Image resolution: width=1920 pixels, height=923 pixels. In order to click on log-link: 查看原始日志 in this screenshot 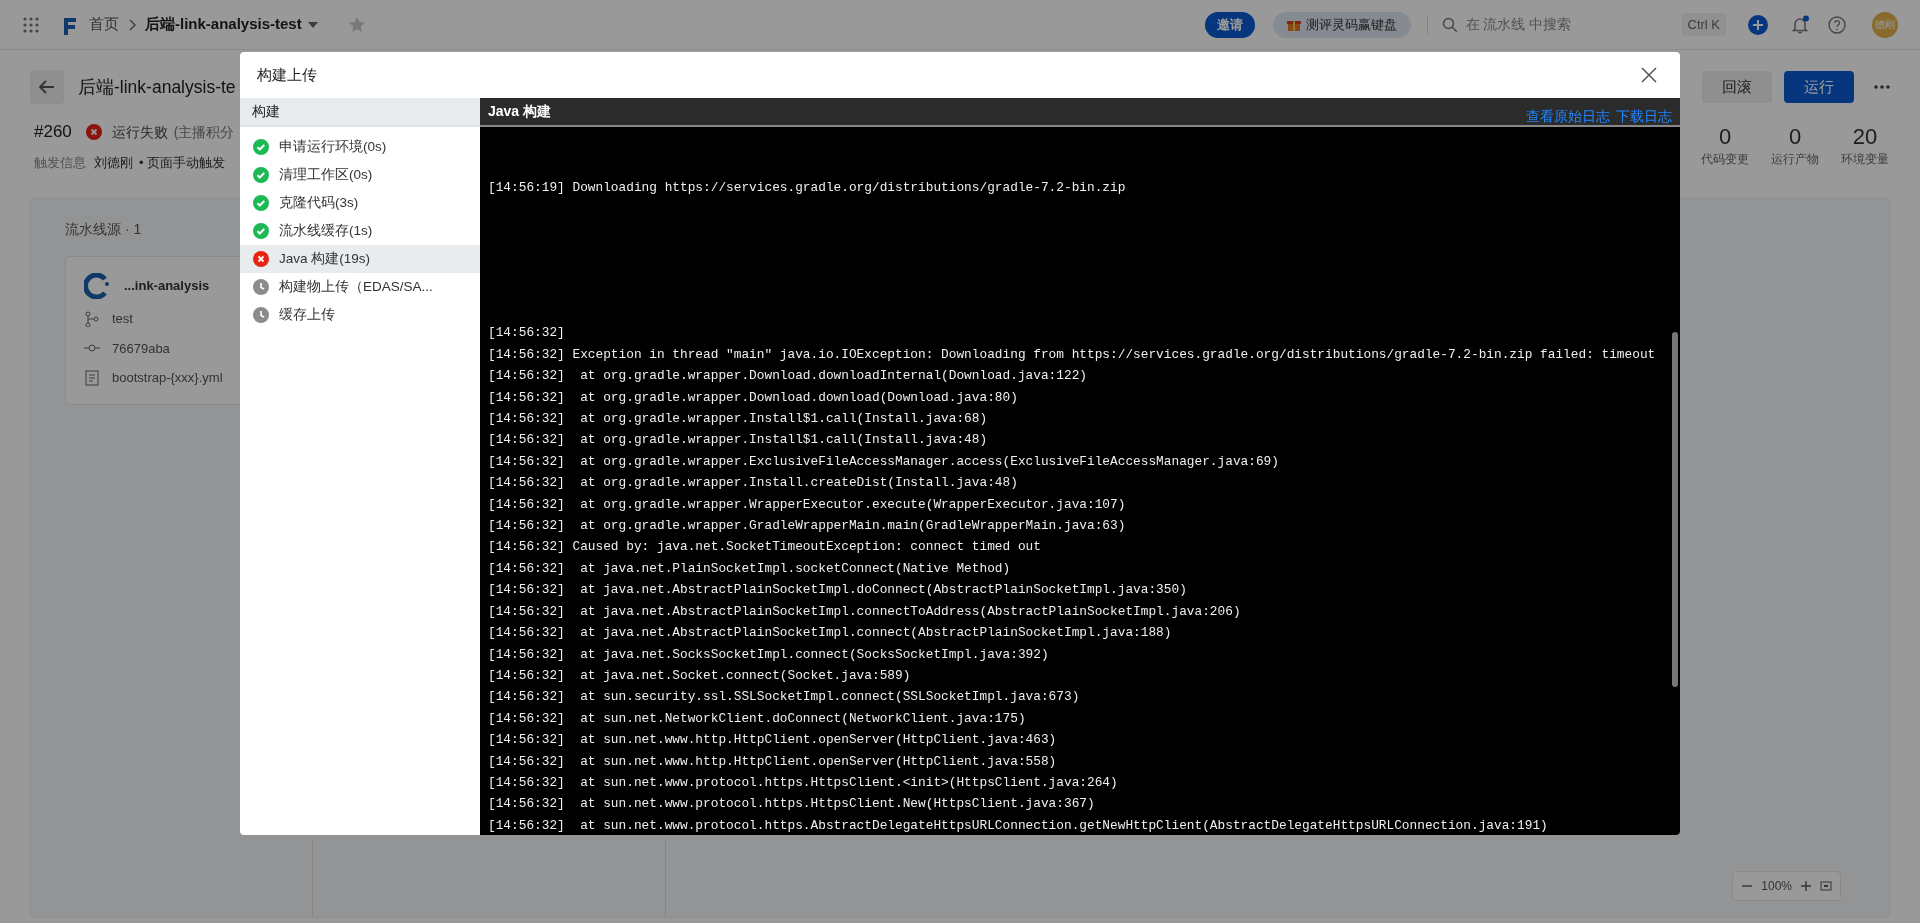, I will do `click(1568, 116)`.